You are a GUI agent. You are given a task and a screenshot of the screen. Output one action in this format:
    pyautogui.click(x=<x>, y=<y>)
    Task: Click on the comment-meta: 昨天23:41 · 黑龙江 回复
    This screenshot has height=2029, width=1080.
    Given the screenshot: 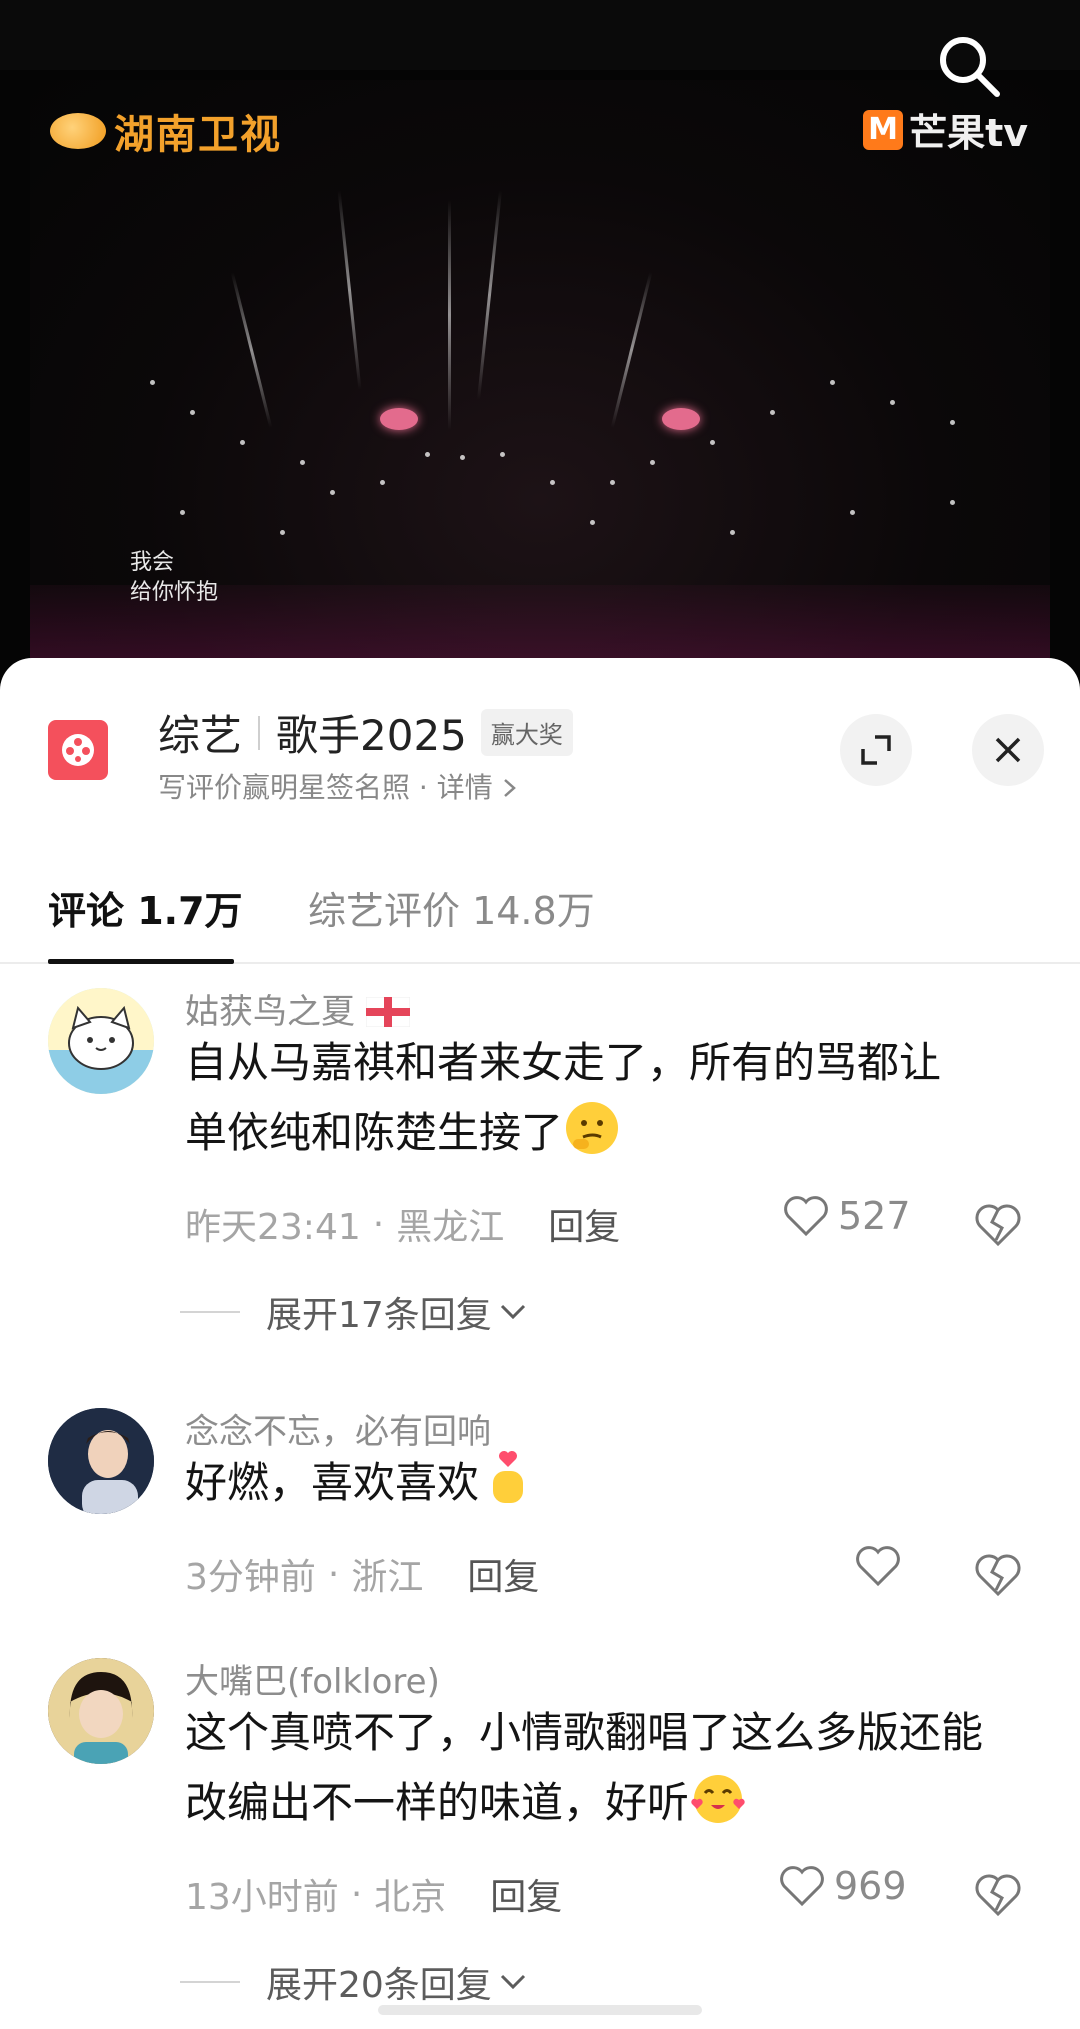 What is the action you would take?
    pyautogui.click(x=402, y=1224)
    